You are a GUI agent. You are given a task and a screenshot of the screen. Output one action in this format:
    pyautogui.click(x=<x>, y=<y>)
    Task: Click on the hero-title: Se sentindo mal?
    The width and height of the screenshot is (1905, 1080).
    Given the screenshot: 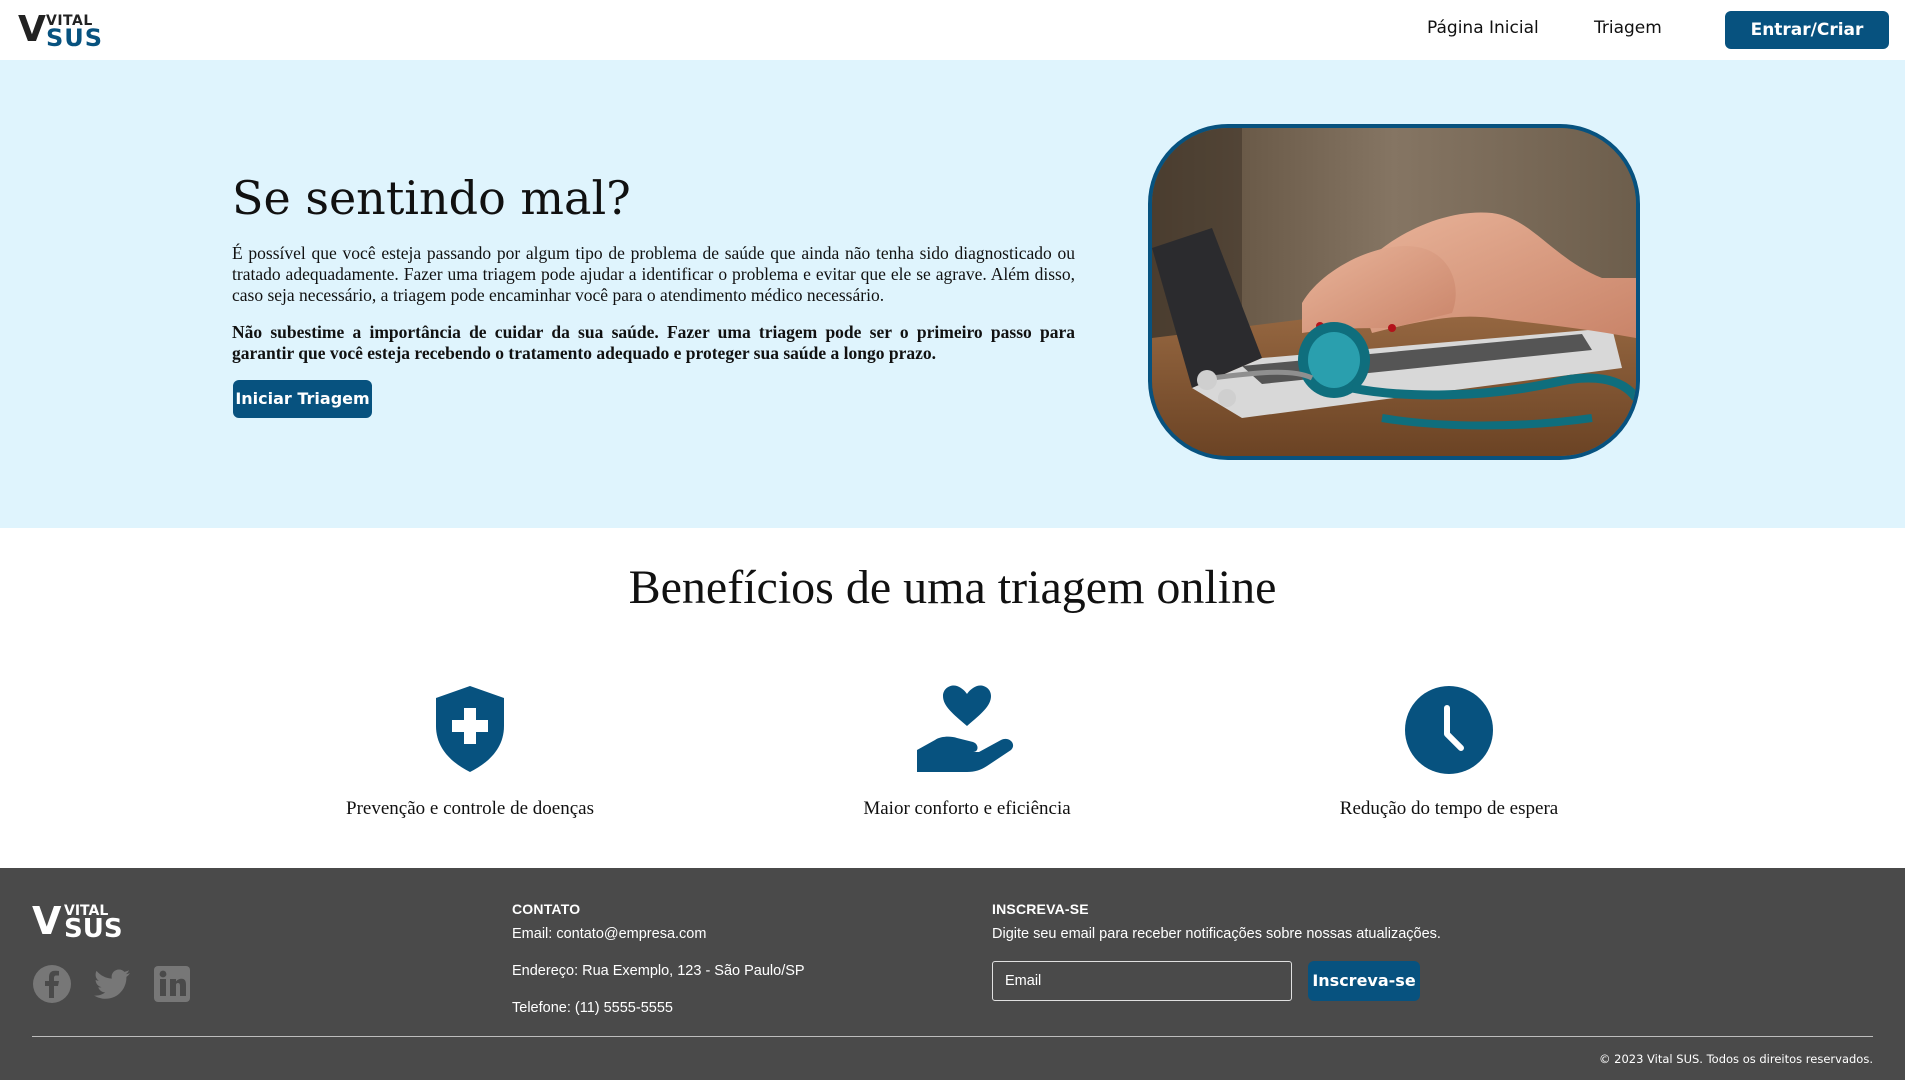 What is the action you would take?
    pyautogui.click(x=431, y=198)
    